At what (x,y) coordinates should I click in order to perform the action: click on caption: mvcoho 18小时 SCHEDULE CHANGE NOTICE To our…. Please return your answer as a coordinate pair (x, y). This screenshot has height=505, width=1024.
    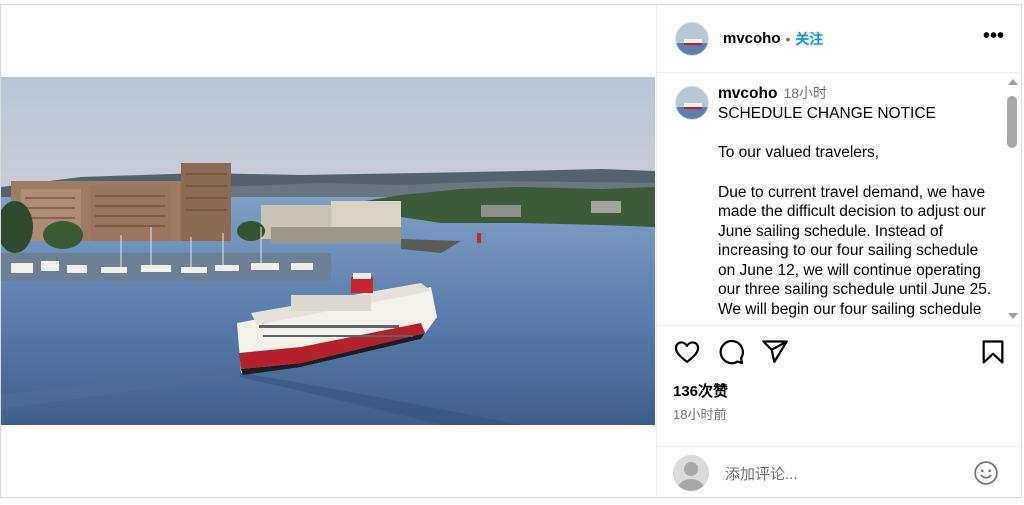
    Looking at the image, I should click on (858, 204).